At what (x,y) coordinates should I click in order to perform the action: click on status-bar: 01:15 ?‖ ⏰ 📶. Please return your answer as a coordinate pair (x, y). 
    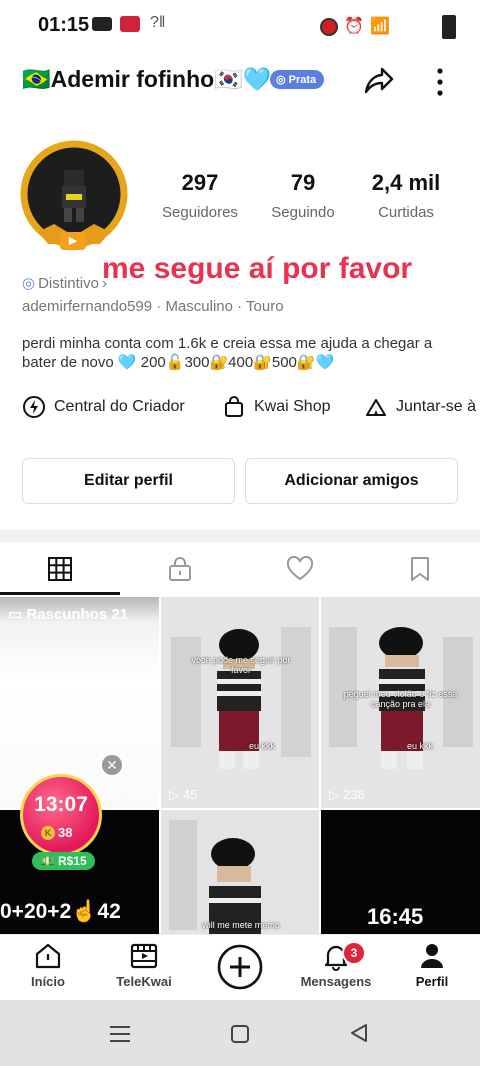
    Looking at the image, I should click on (240, 26).